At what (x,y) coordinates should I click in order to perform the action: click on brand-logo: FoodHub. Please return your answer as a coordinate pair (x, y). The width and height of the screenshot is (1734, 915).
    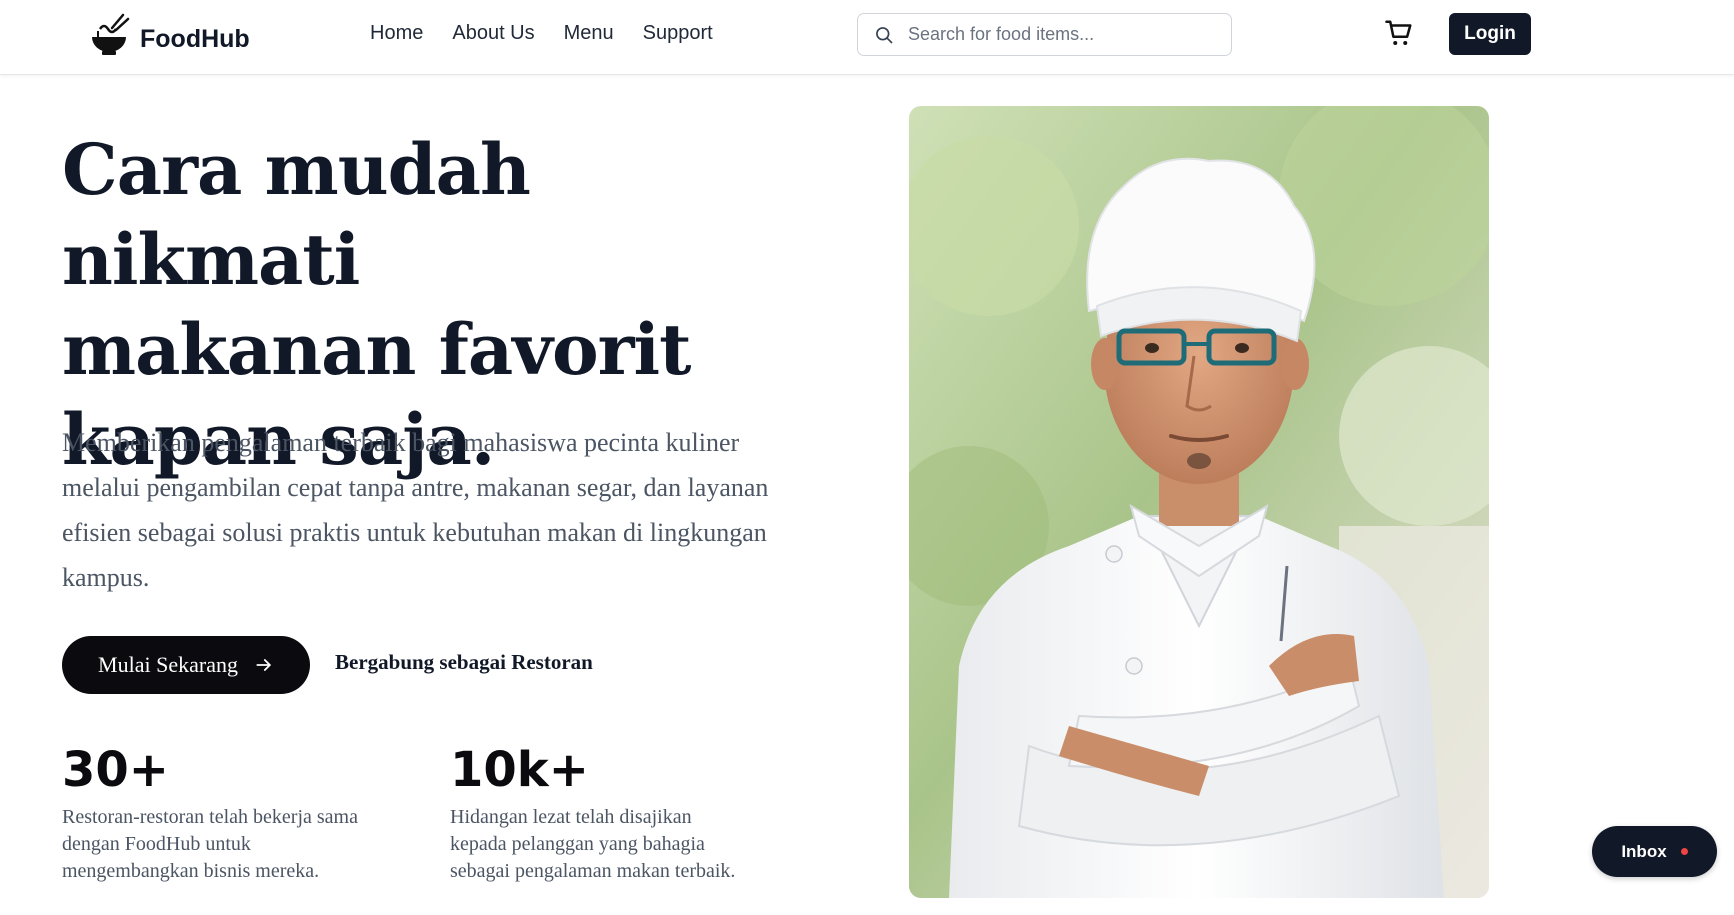
    Looking at the image, I should click on (170, 35).